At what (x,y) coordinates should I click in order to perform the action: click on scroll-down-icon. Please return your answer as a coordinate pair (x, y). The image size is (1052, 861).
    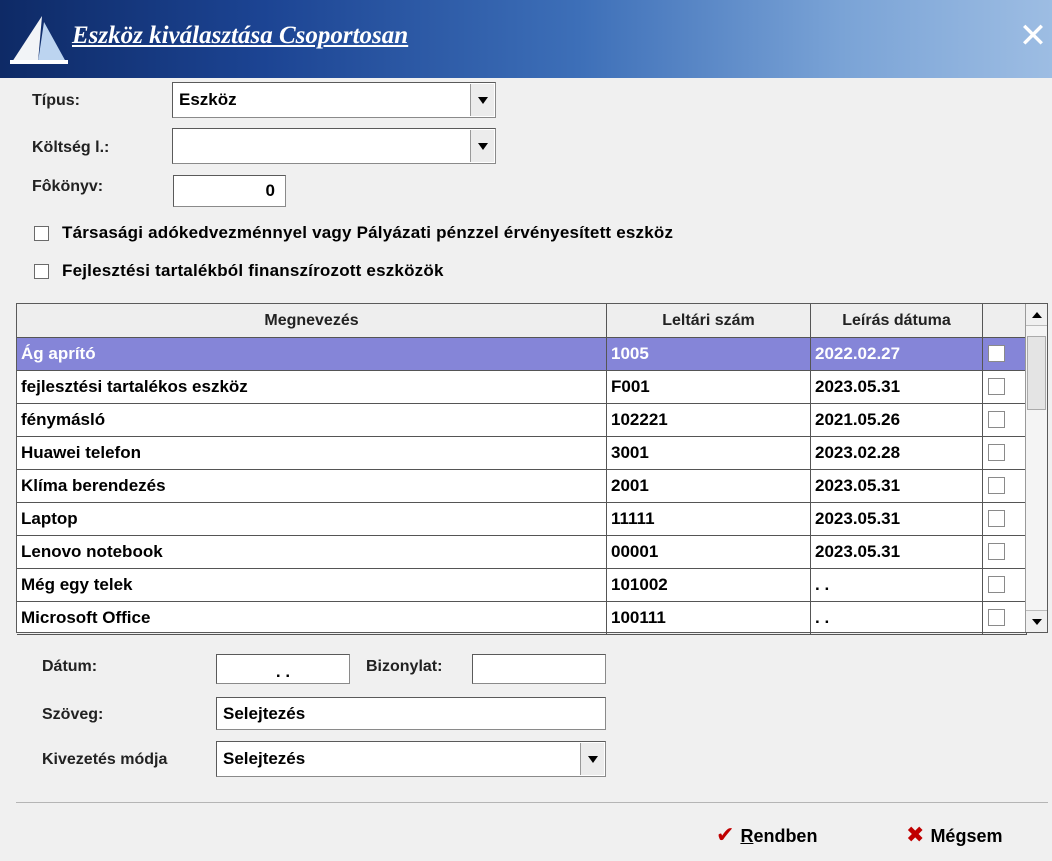
    Looking at the image, I should click on (1036, 621).